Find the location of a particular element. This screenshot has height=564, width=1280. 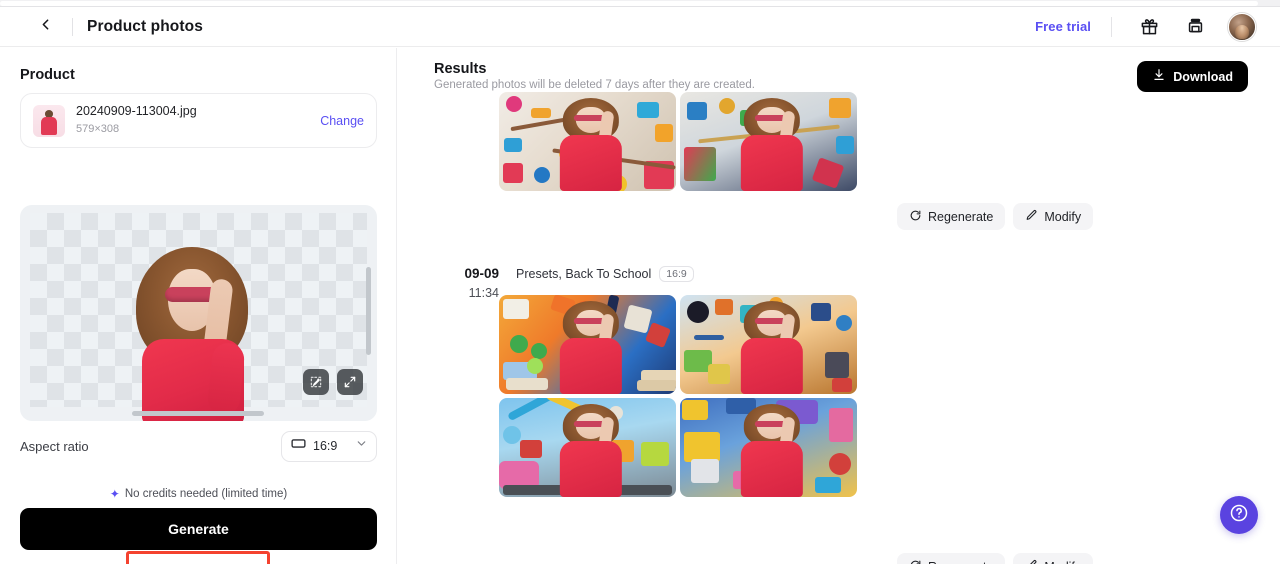

product-file-meta: 20240909-113004.jpg 579×308 is located at coordinates (136, 120).